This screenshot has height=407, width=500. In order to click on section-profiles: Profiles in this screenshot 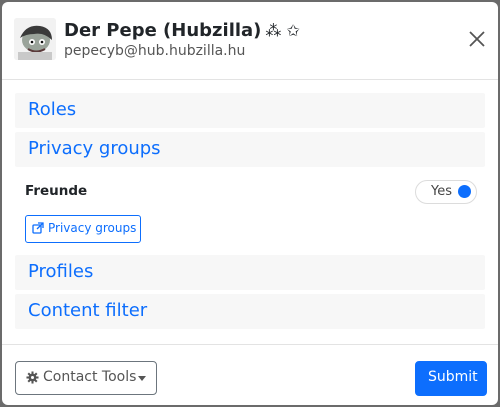, I will do `click(250, 272)`.